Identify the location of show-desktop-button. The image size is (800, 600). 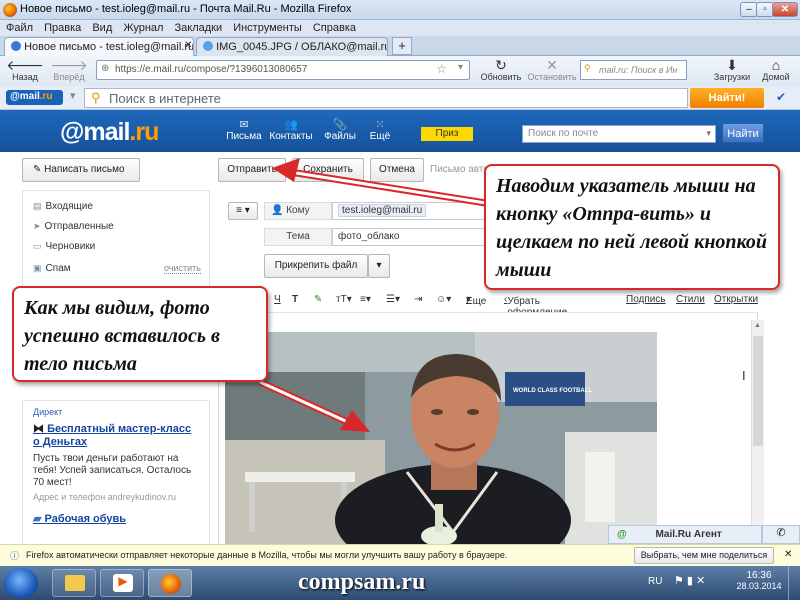
(794, 583).